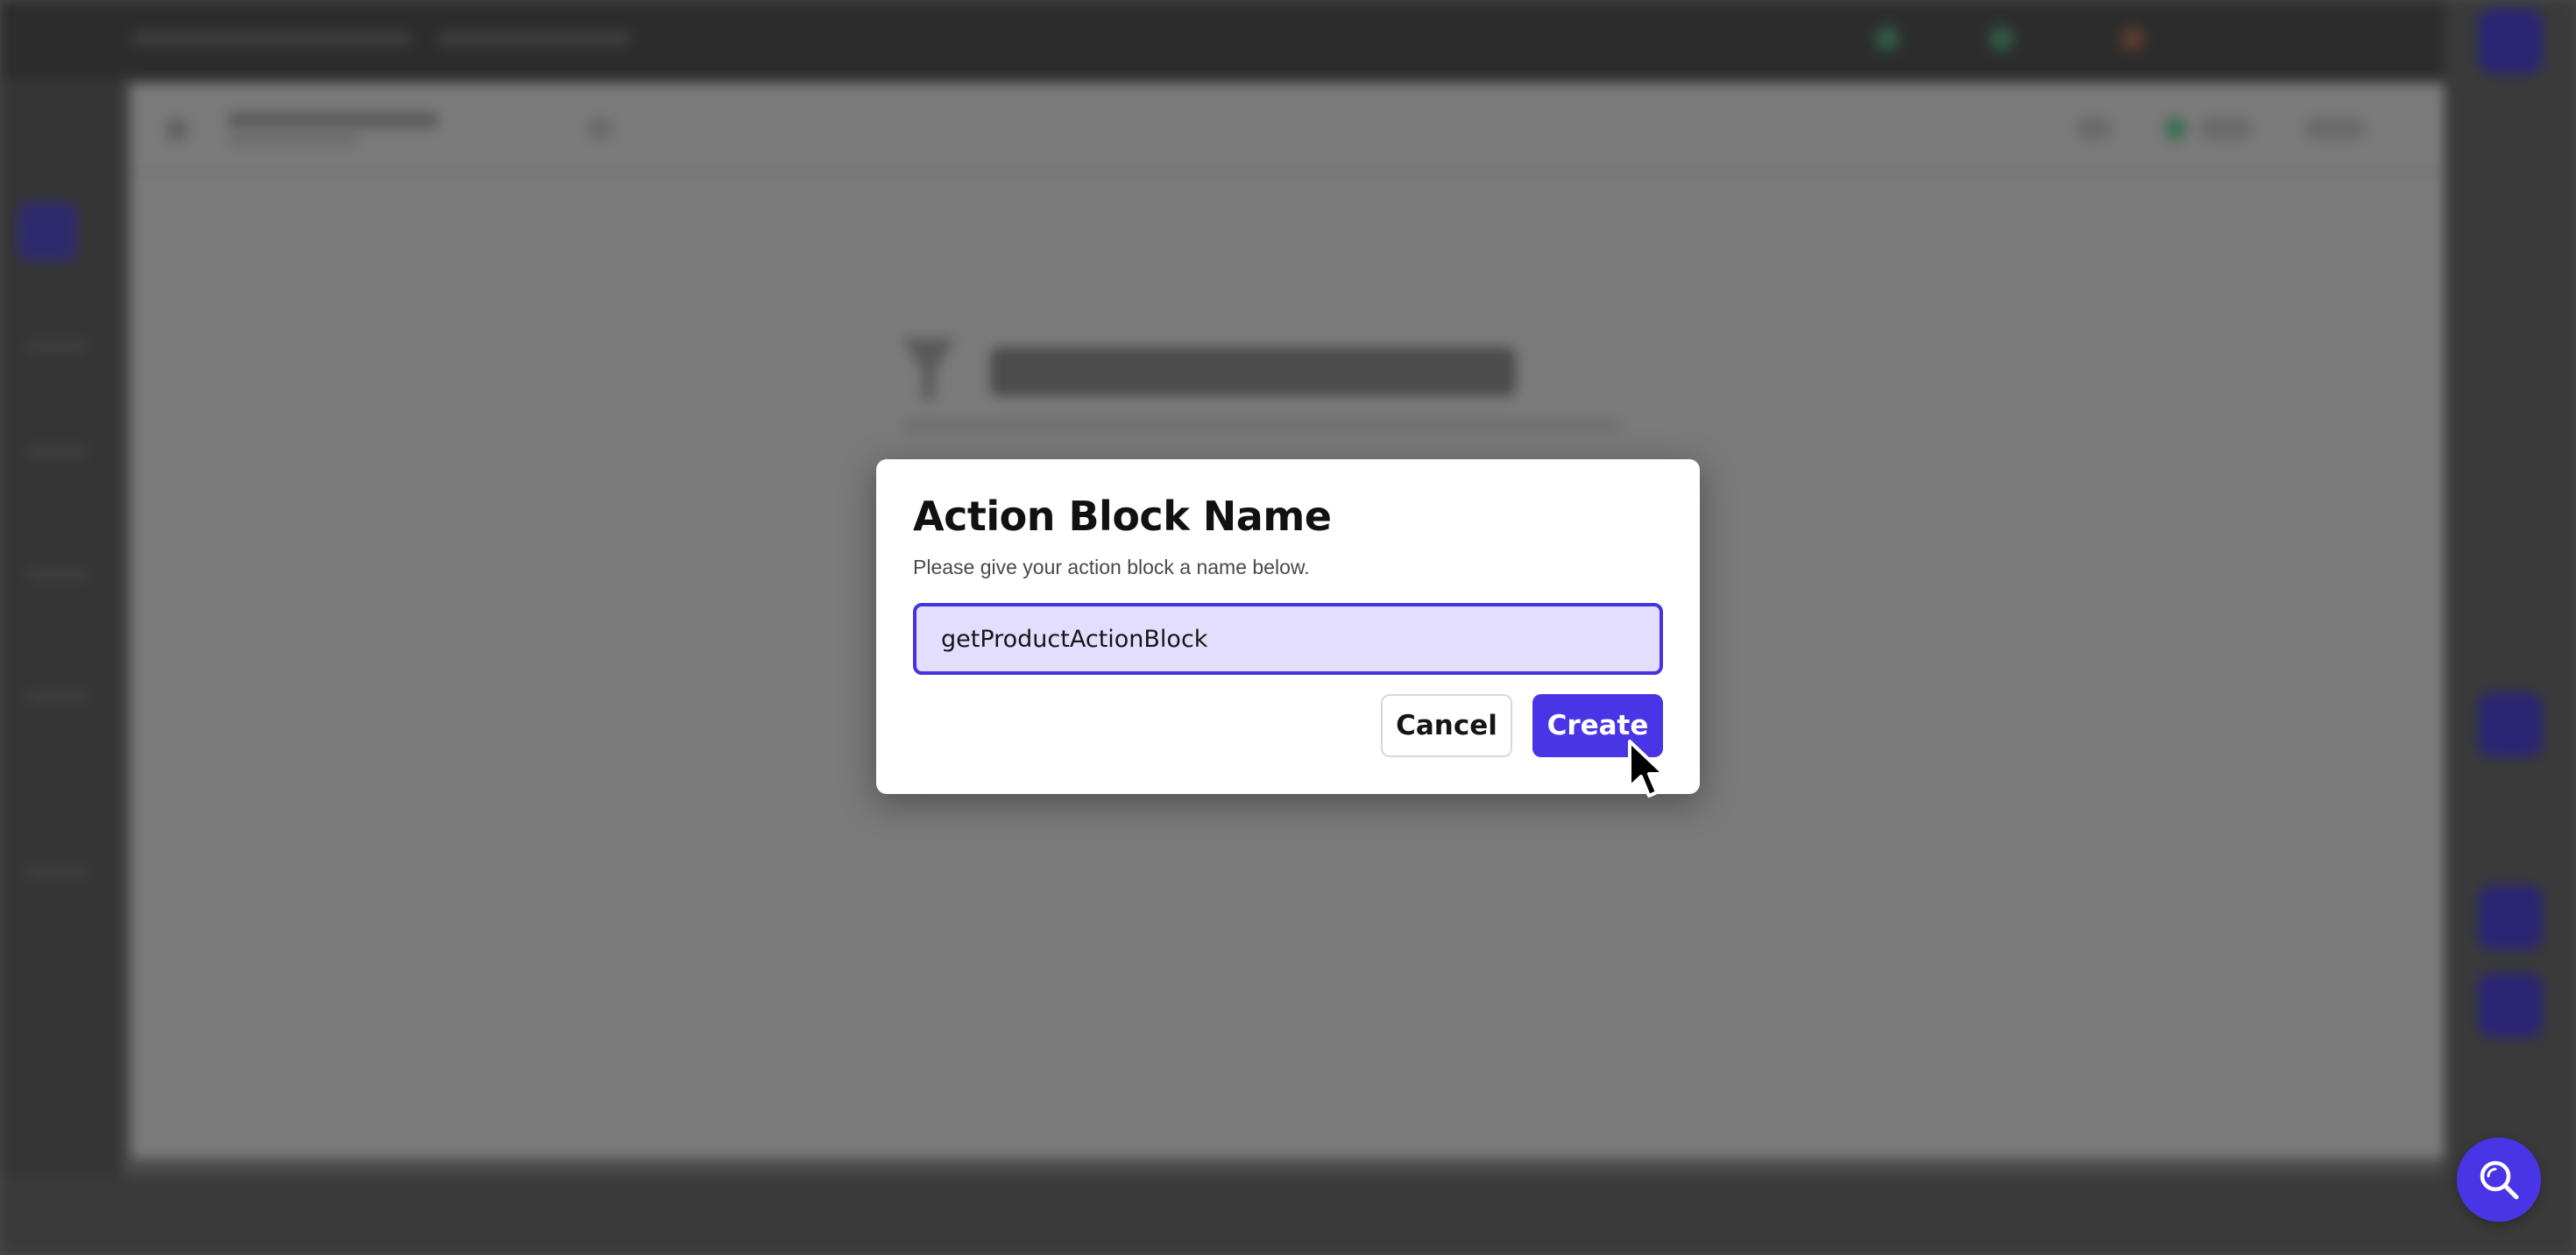 The image size is (2576, 1255). What do you see at coordinates (47, 231) in the screenshot?
I see `sidebar-active-item` at bounding box center [47, 231].